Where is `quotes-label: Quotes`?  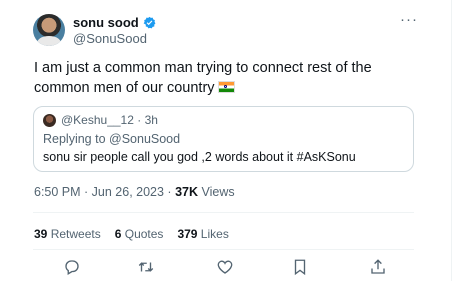 quotes-label: Quotes is located at coordinates (142, 234).